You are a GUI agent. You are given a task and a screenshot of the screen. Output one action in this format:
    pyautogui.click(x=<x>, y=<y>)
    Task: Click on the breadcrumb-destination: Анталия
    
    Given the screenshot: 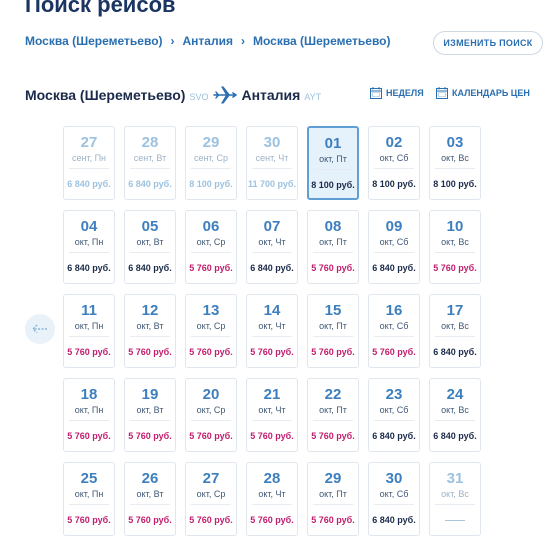 What is the action you would take?
    pyautogui.click(x=208, y=41)
    